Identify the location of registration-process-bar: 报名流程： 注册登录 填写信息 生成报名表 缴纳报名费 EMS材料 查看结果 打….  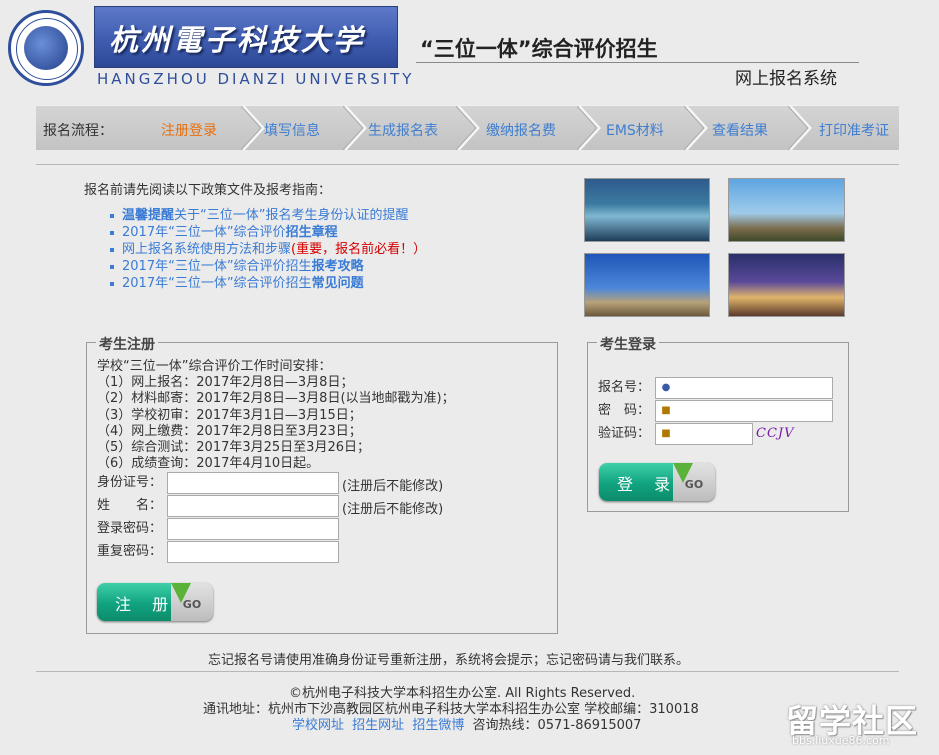
(467, 127).